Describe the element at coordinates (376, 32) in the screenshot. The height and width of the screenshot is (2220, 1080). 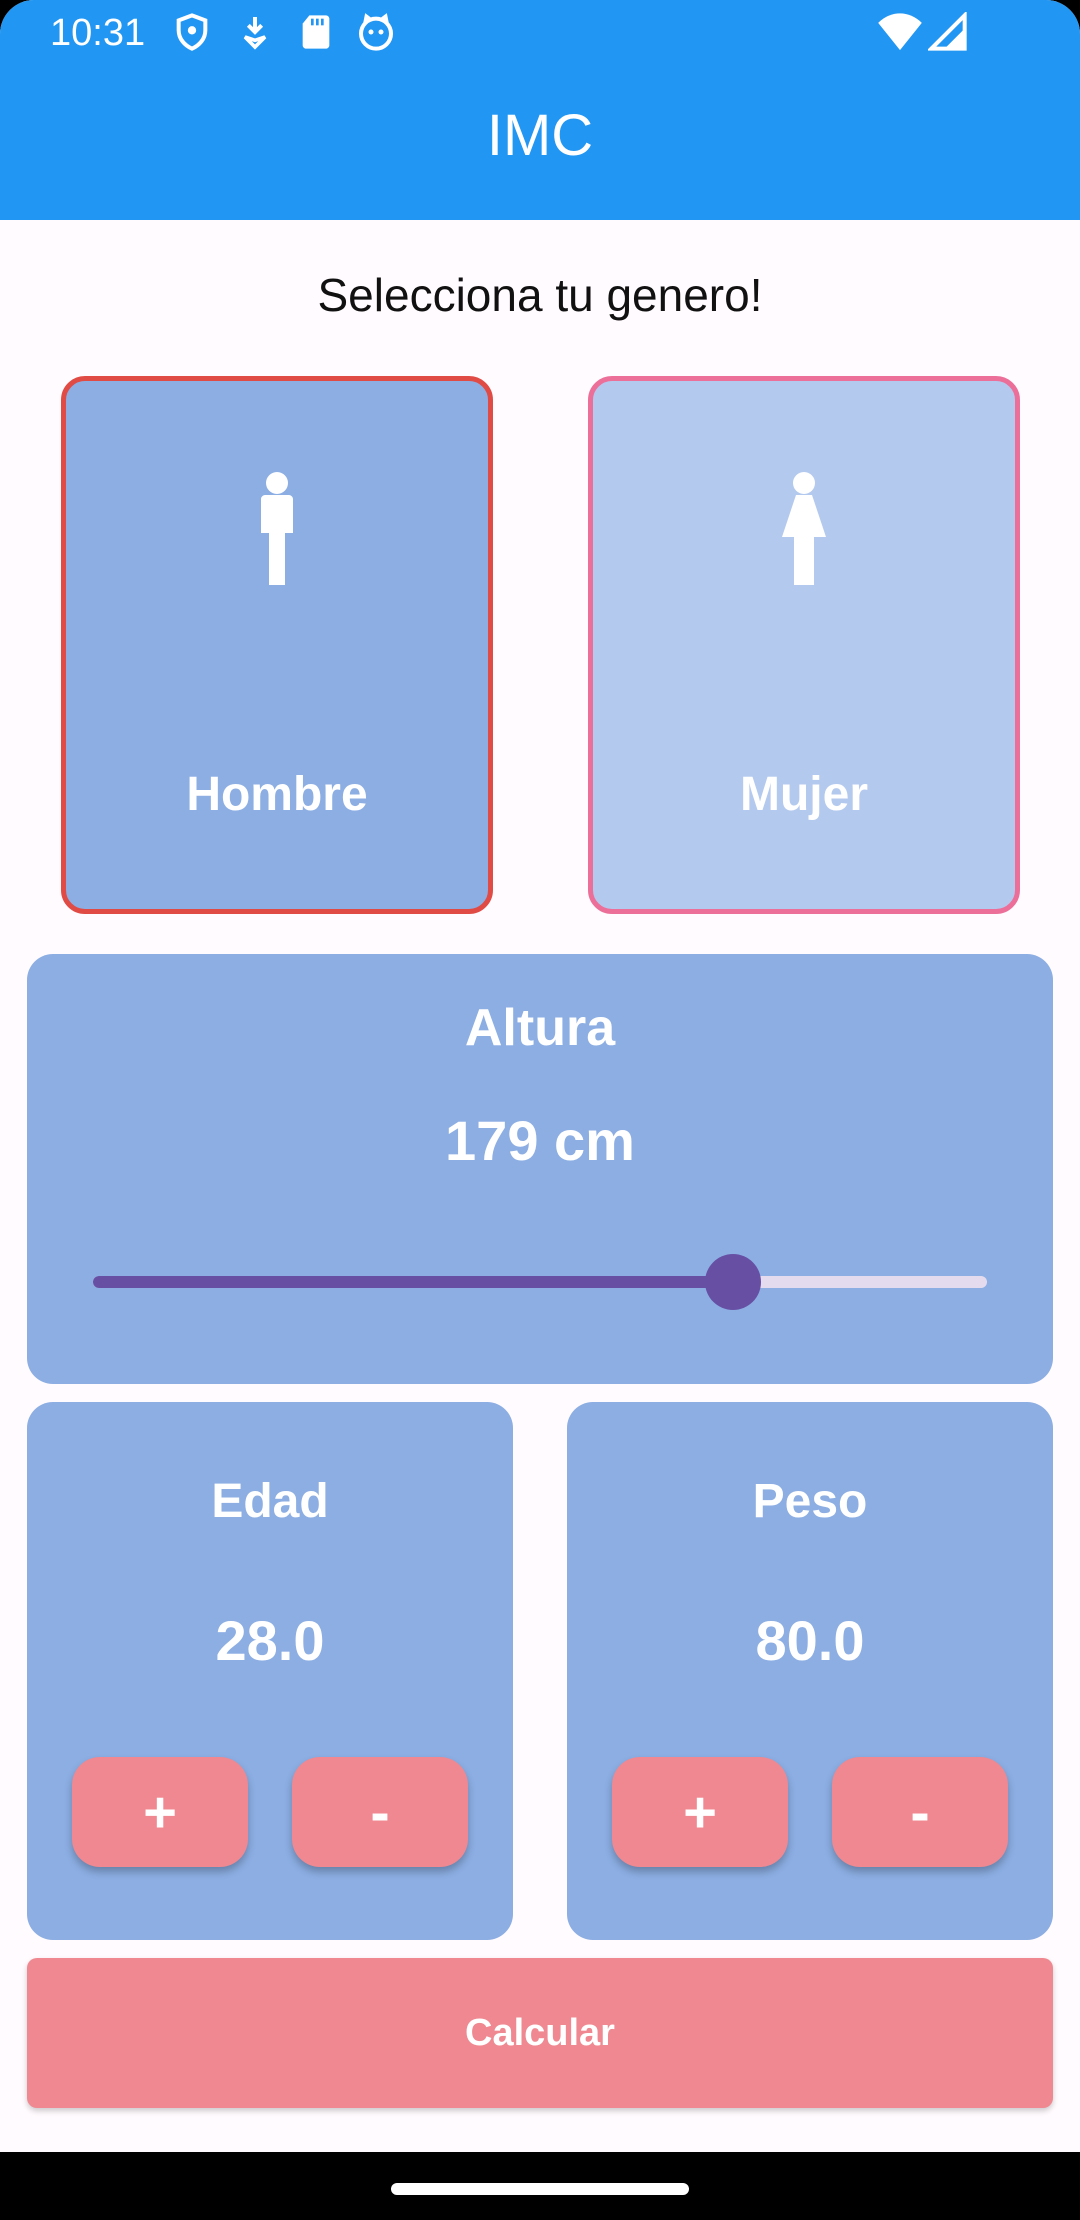
I see `cat-face-icon` at that location.